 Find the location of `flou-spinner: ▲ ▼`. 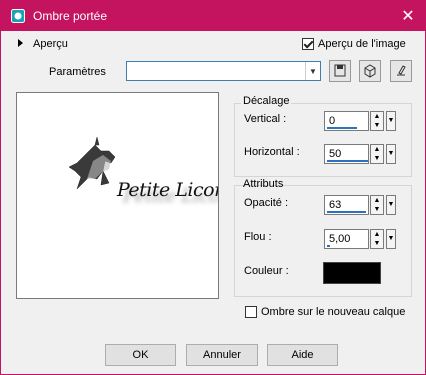

flou-spinner: ▲ ▼ is located at coordinates (377, 239).